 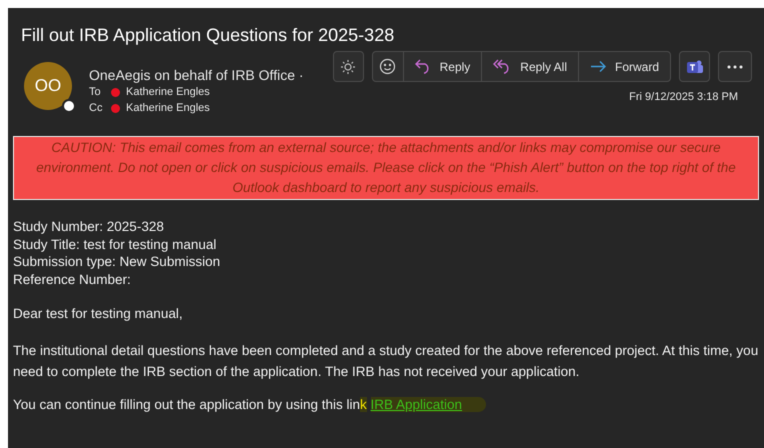 I want to click on status-icon, so click(x=69, y=106).